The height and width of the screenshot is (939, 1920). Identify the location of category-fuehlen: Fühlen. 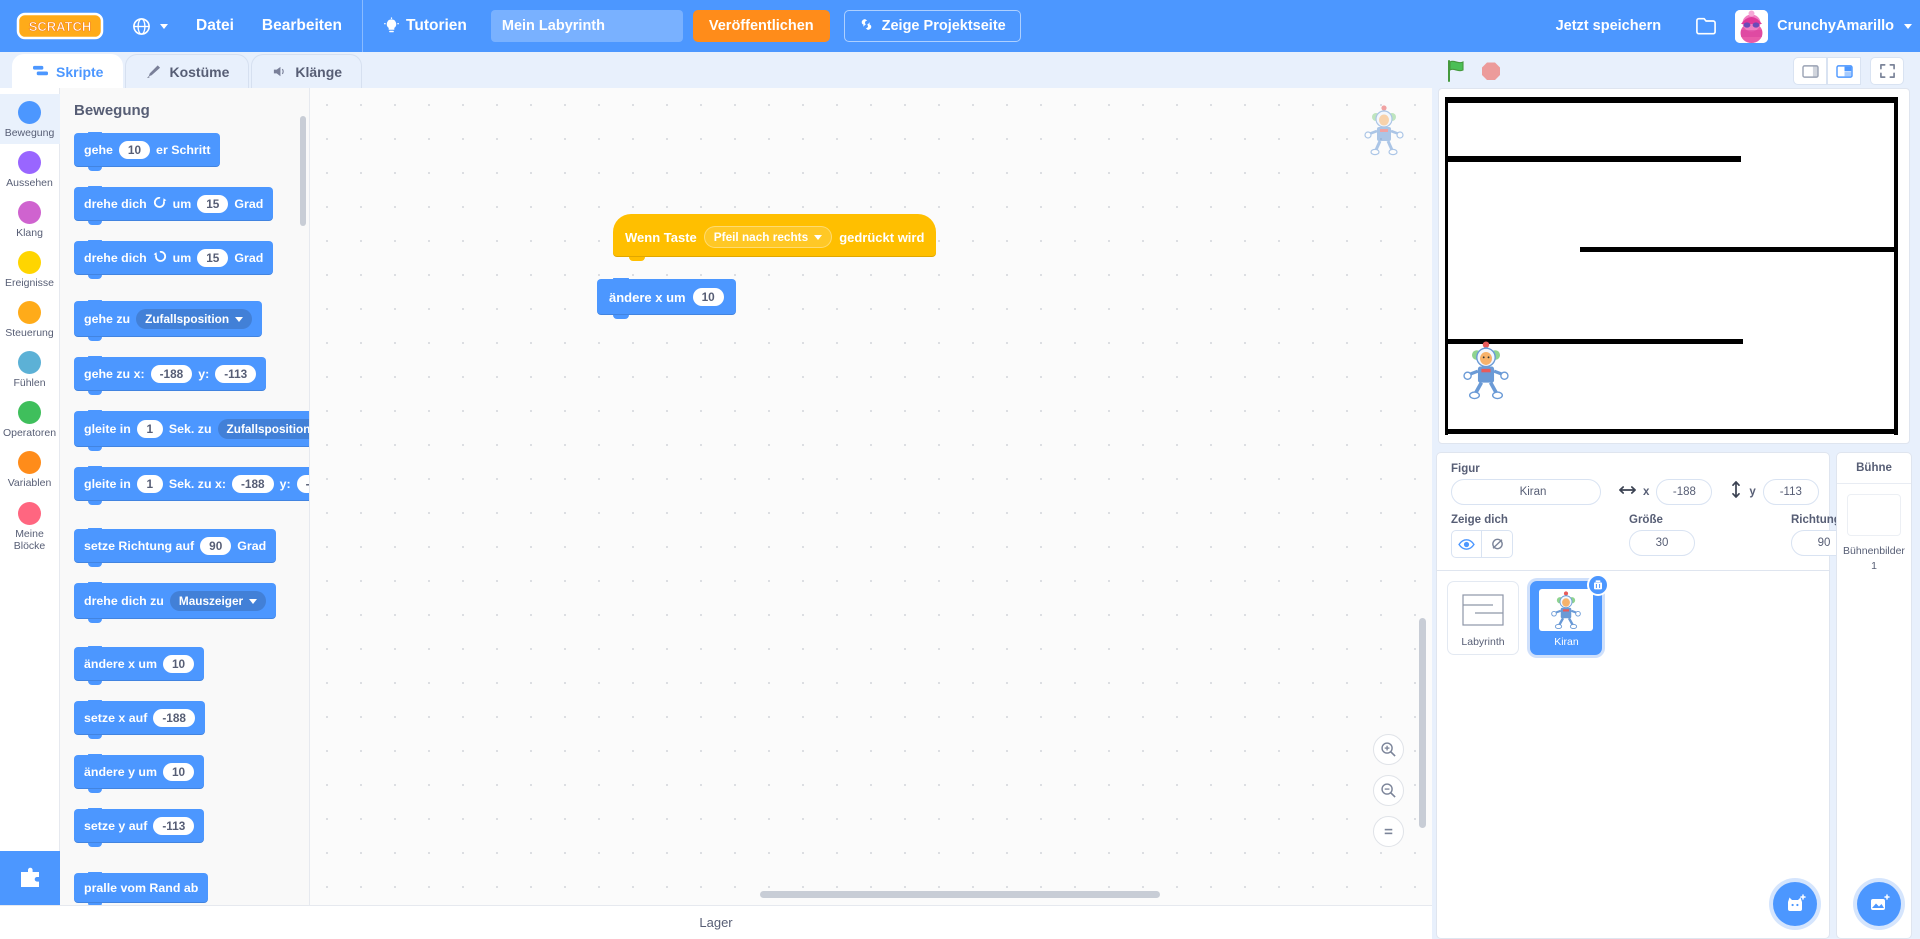
(30, 369).